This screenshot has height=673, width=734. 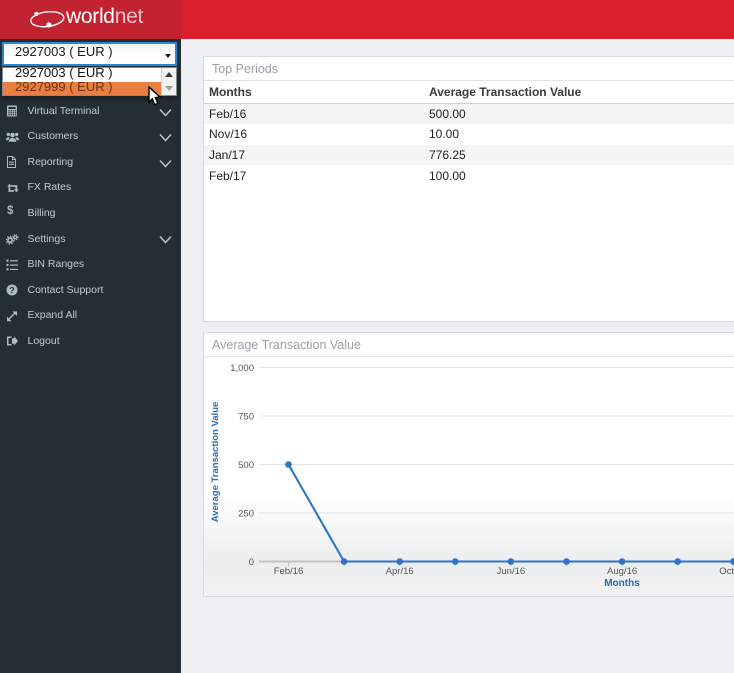 I want to click on svg-text: Apr/16, so click(x=400, y=571).